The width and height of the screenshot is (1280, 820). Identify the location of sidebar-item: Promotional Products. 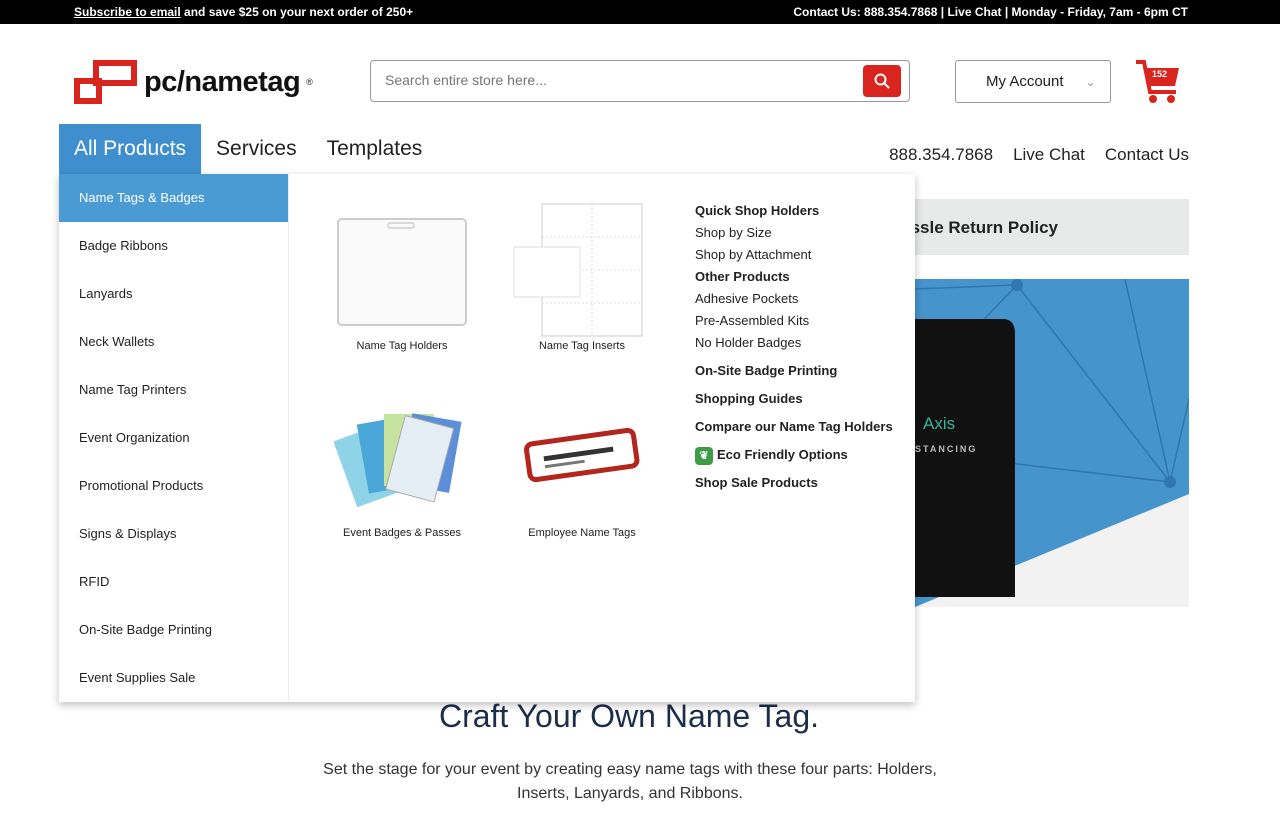
(173, 486).